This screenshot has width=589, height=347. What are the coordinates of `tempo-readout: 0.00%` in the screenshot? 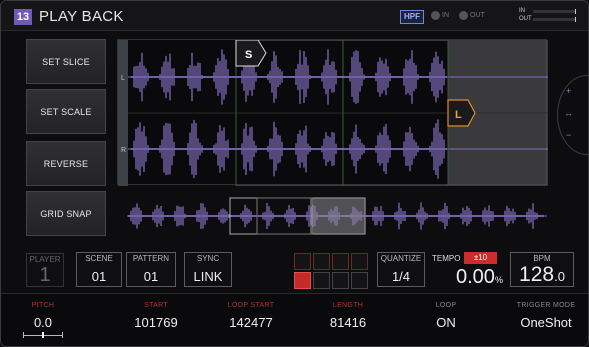 It's located at (479, 277).